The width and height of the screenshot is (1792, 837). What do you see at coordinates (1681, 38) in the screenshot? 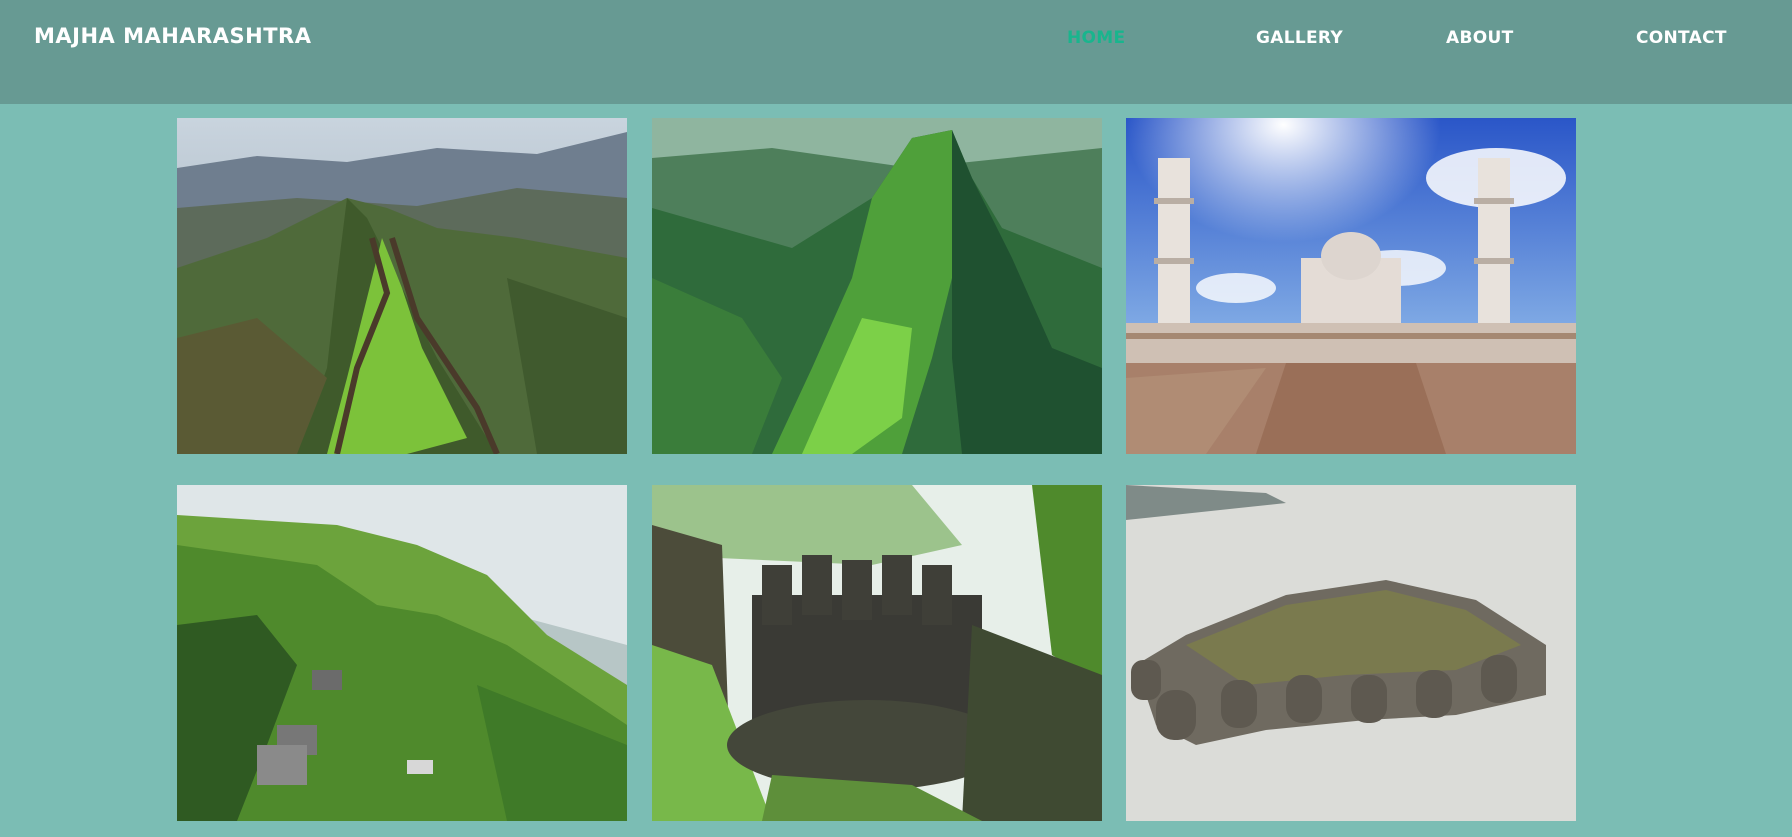
I see `nav-contact-link: CONTACT` at bounding box center [1681, 38].